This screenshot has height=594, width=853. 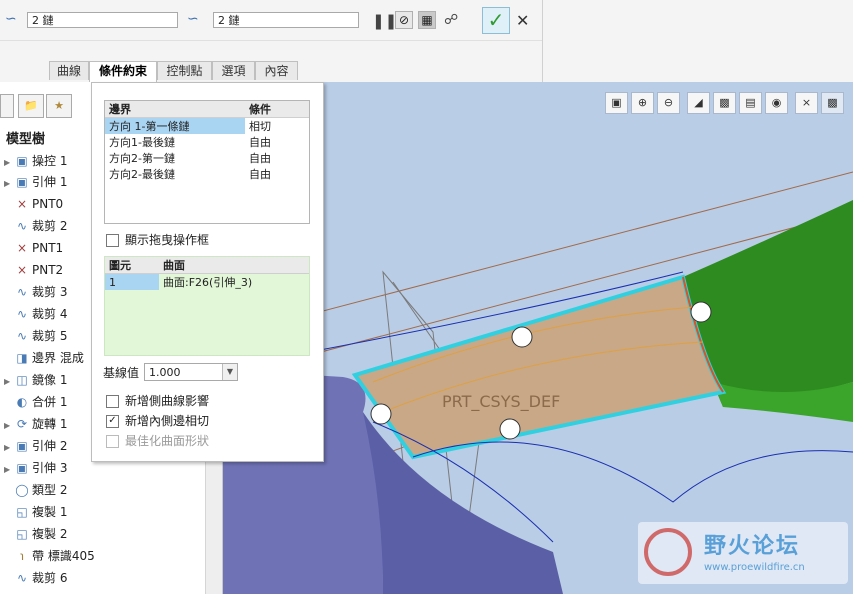 What do you see at coordinates (616, 103) in the screenshot?
I see `refit-icon: ▣` at bounding box center [616, 103].